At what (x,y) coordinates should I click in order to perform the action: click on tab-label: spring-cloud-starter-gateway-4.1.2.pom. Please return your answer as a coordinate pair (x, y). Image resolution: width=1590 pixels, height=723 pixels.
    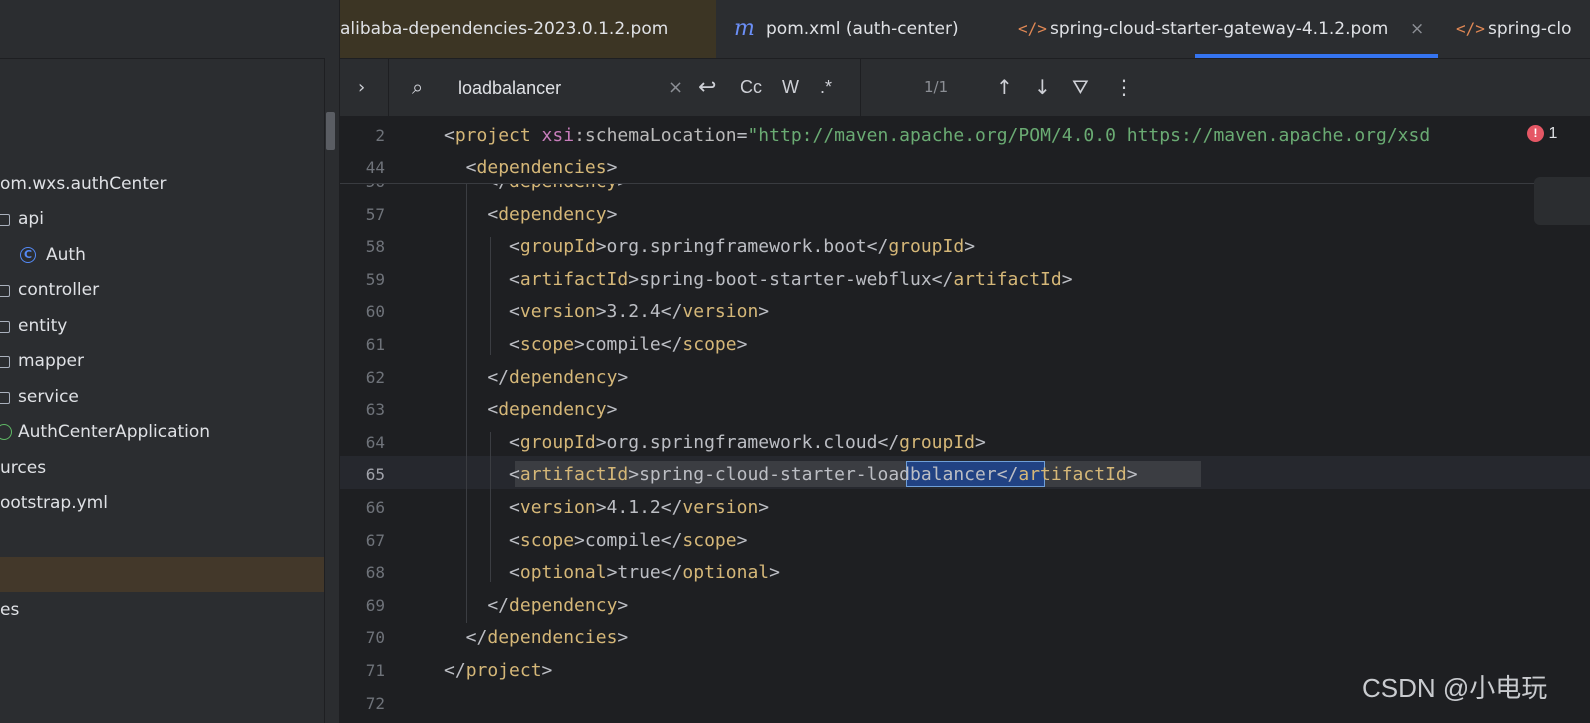
    Looking at the image, I should click on (1219, 29).